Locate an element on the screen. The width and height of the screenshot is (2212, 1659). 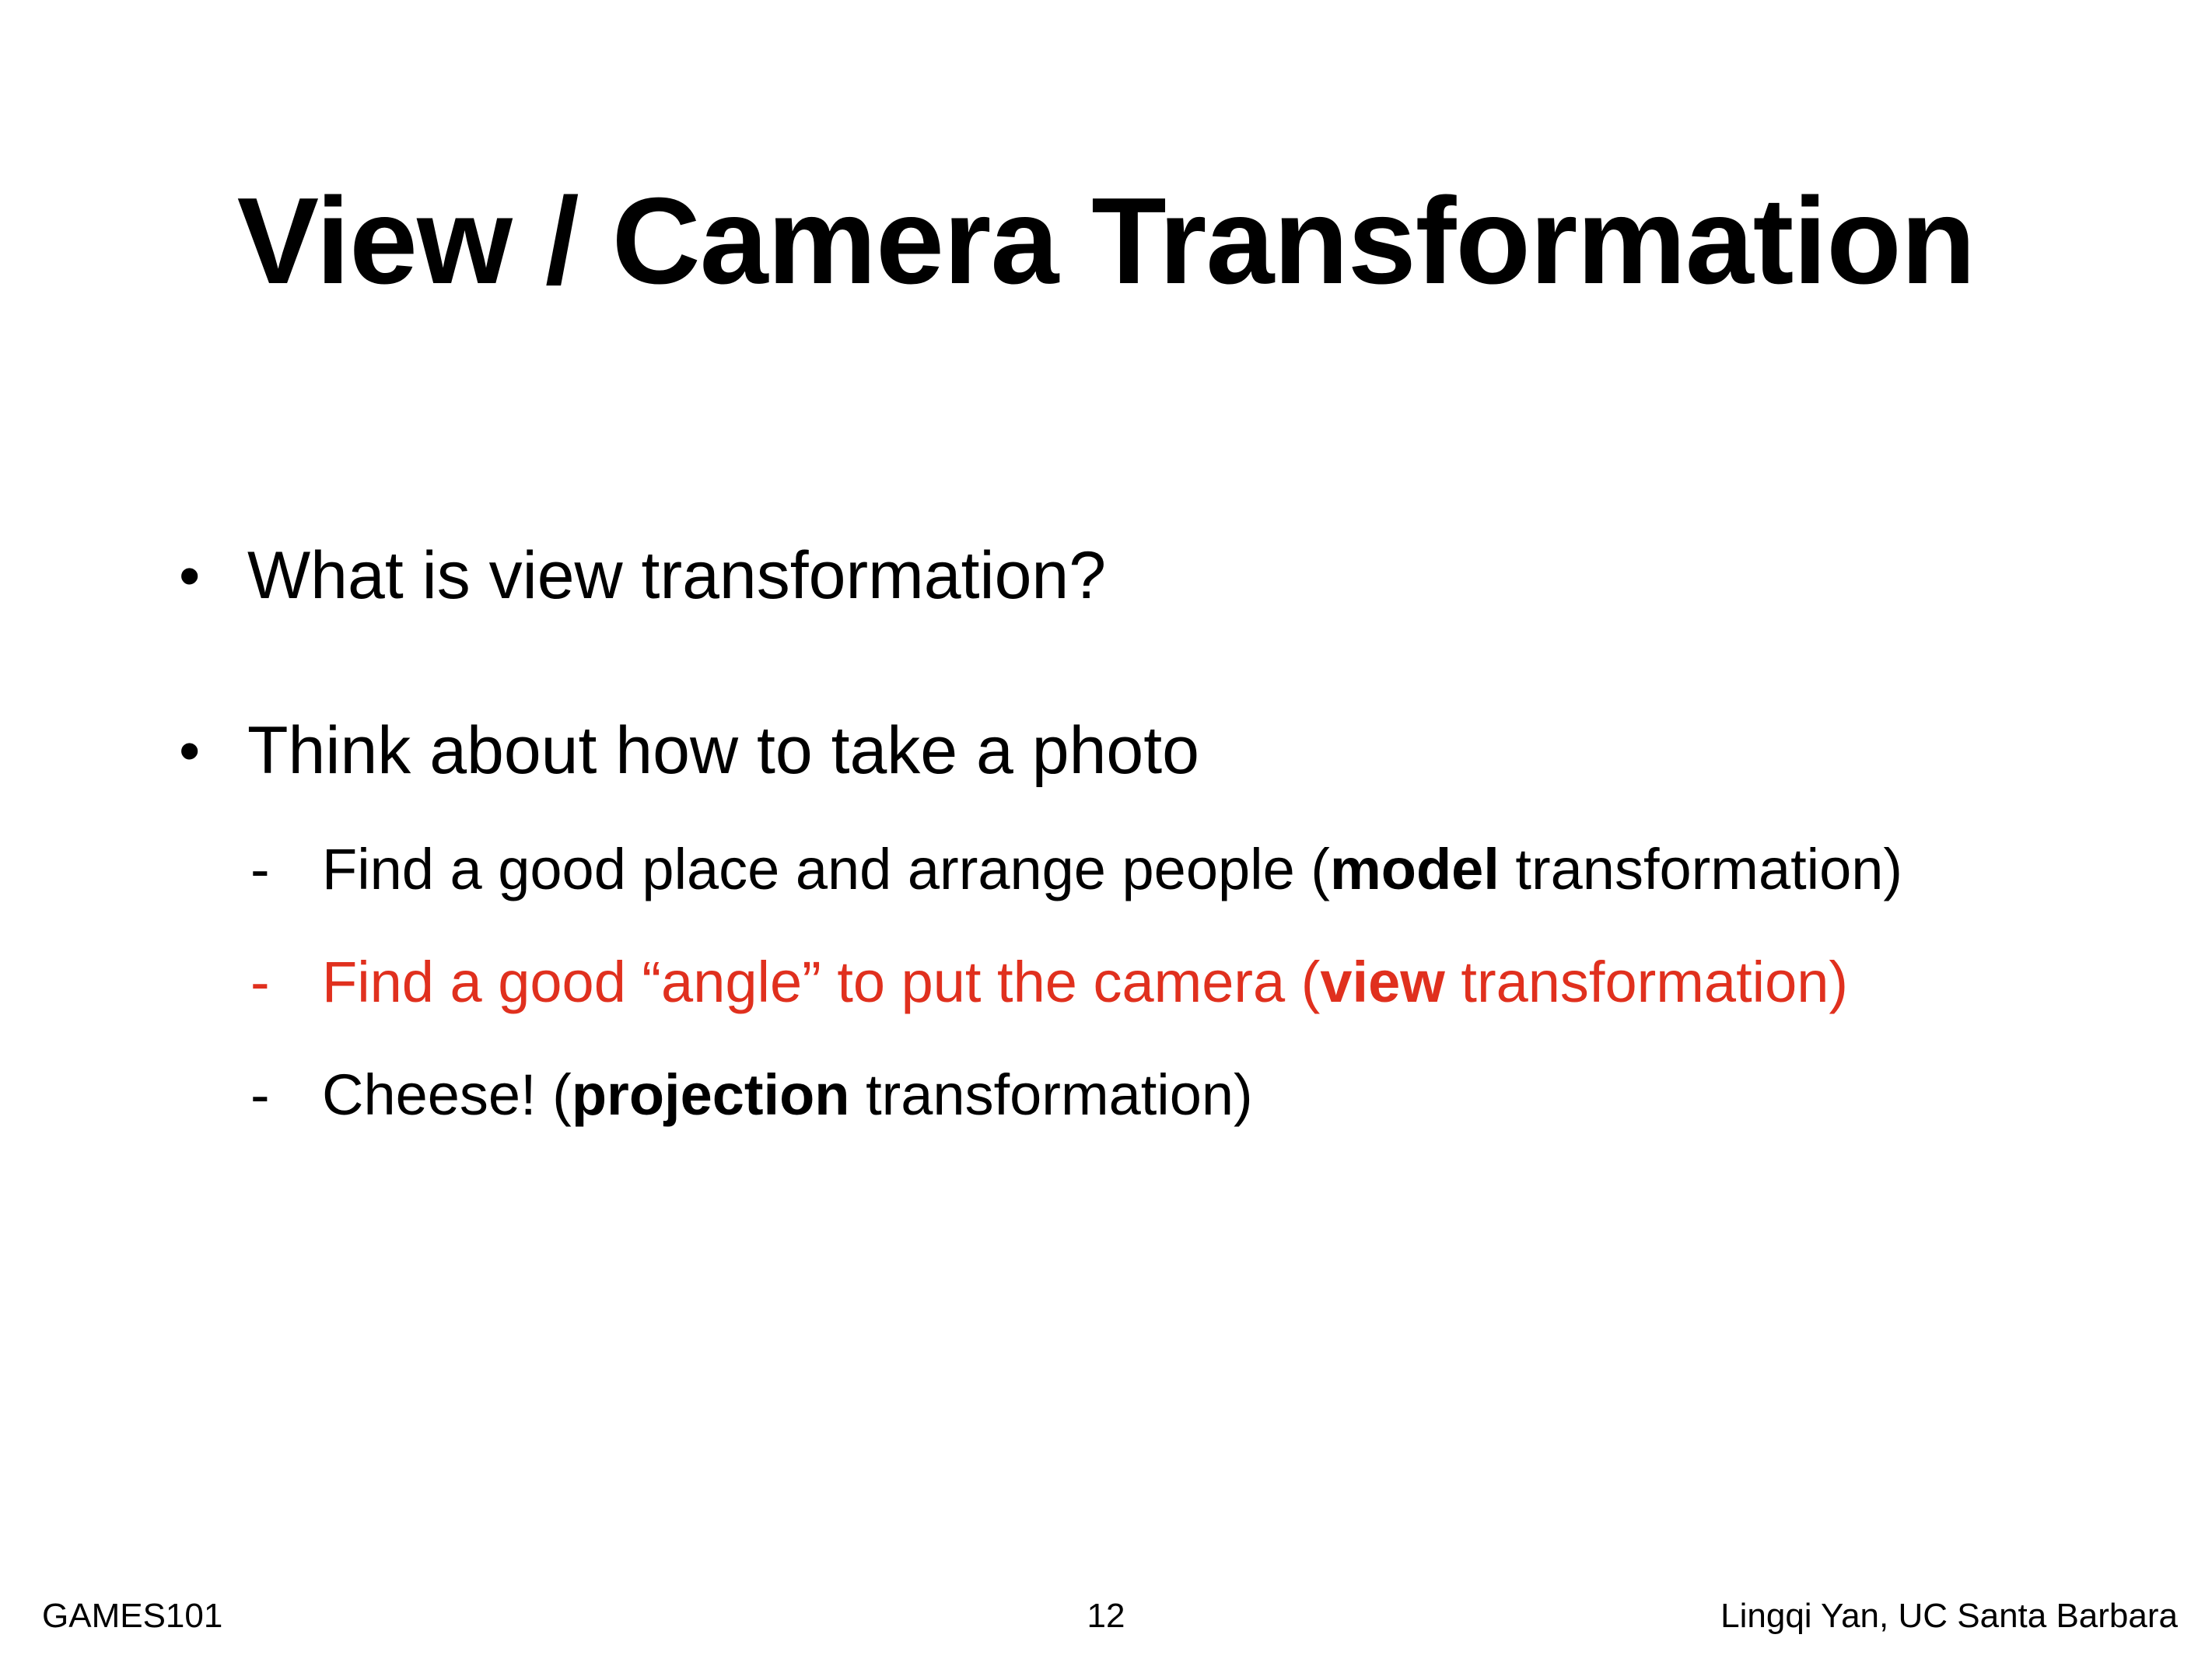
slide-title: View / Camera Transformation is located at coordinates (1106, 241).